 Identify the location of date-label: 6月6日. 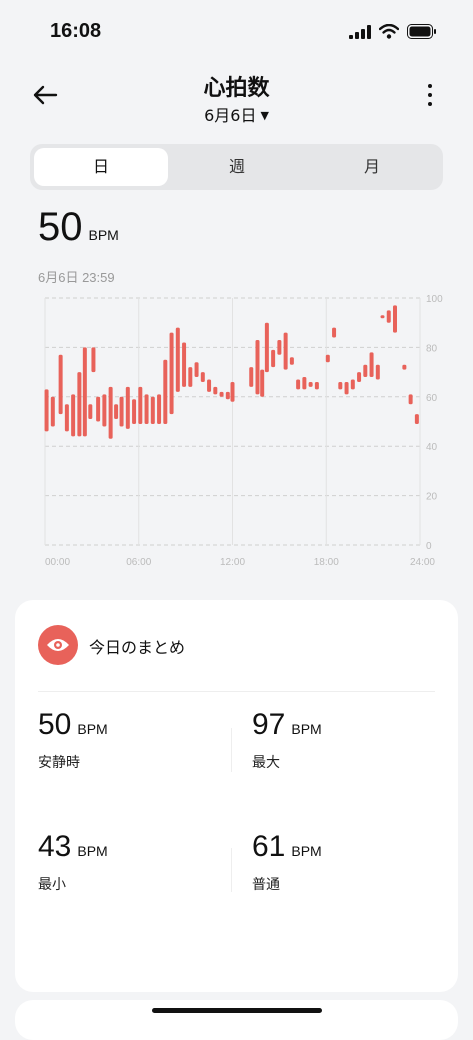
(230, 115).